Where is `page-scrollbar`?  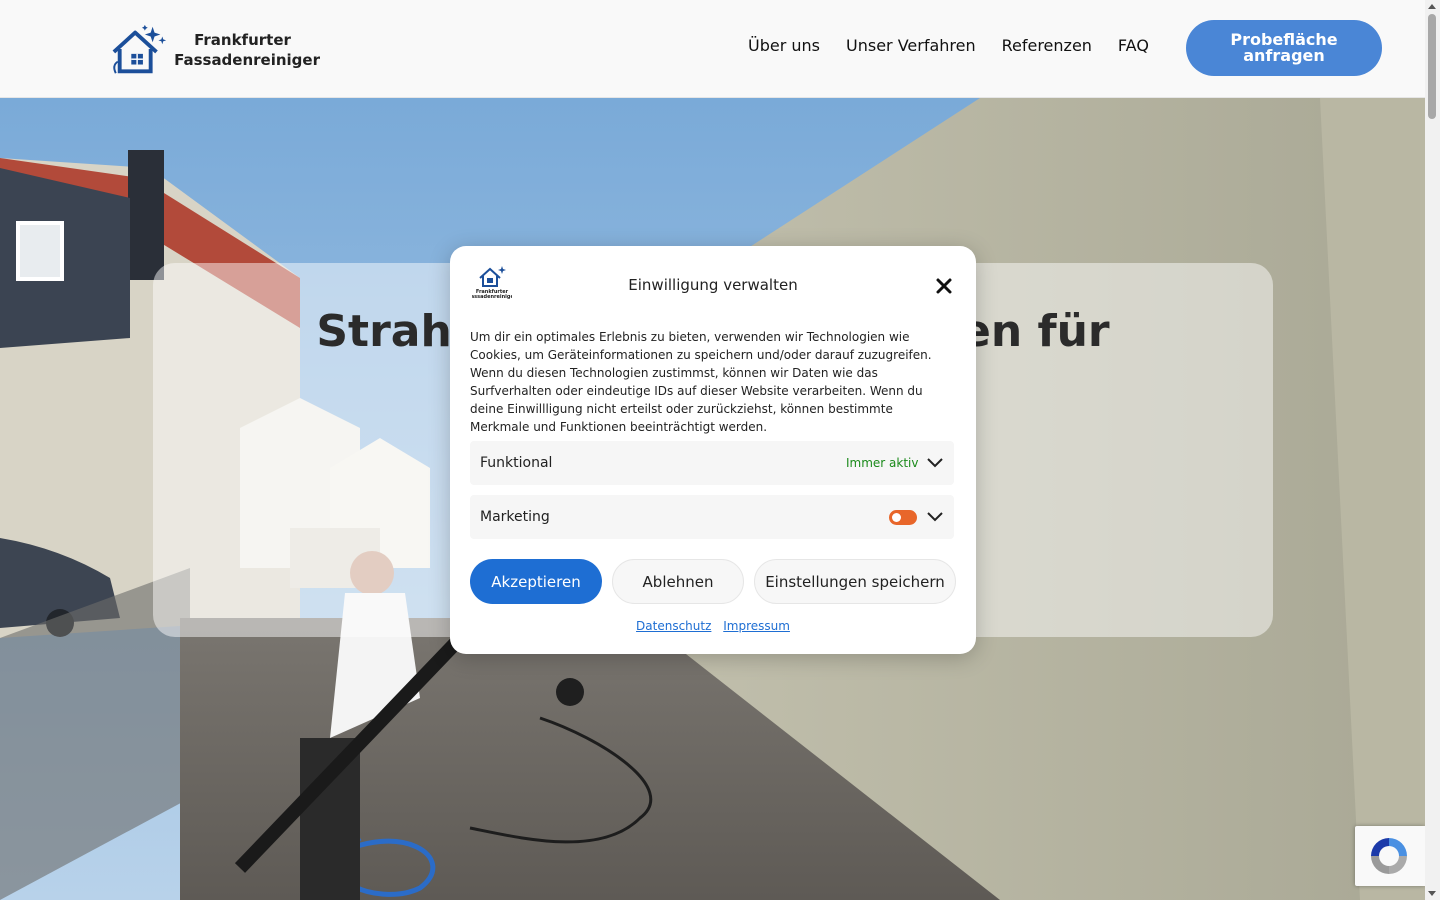 page-scrollbar is located at coordinates (1432, 450).